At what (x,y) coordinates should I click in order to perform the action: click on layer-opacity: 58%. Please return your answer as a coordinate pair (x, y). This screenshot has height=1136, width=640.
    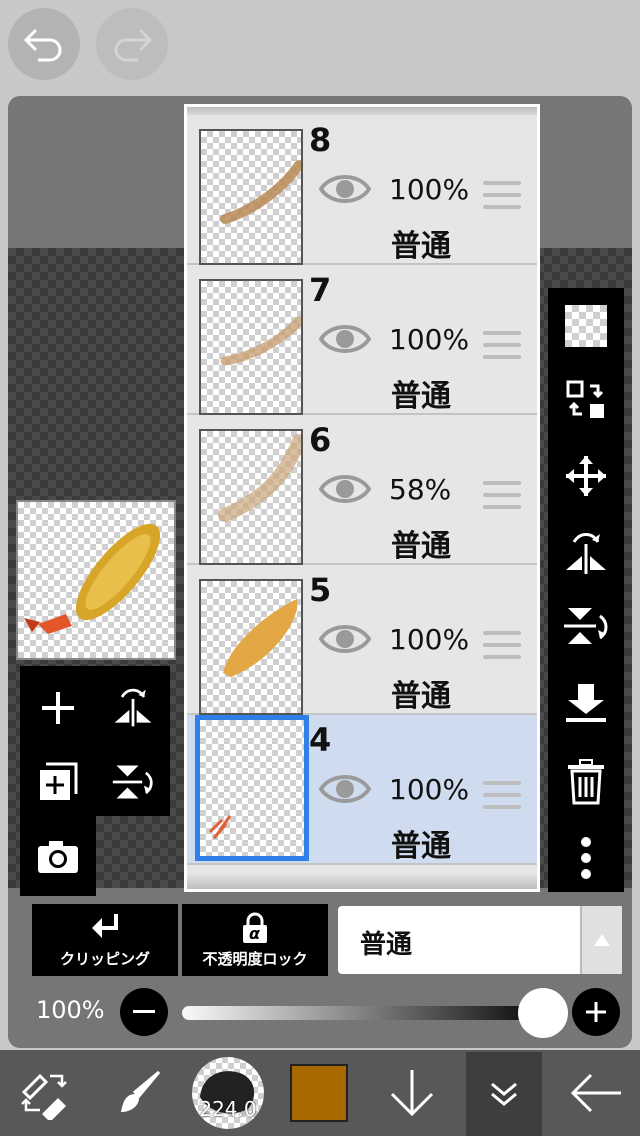
    Looking at the image, I should click on (420, 489).